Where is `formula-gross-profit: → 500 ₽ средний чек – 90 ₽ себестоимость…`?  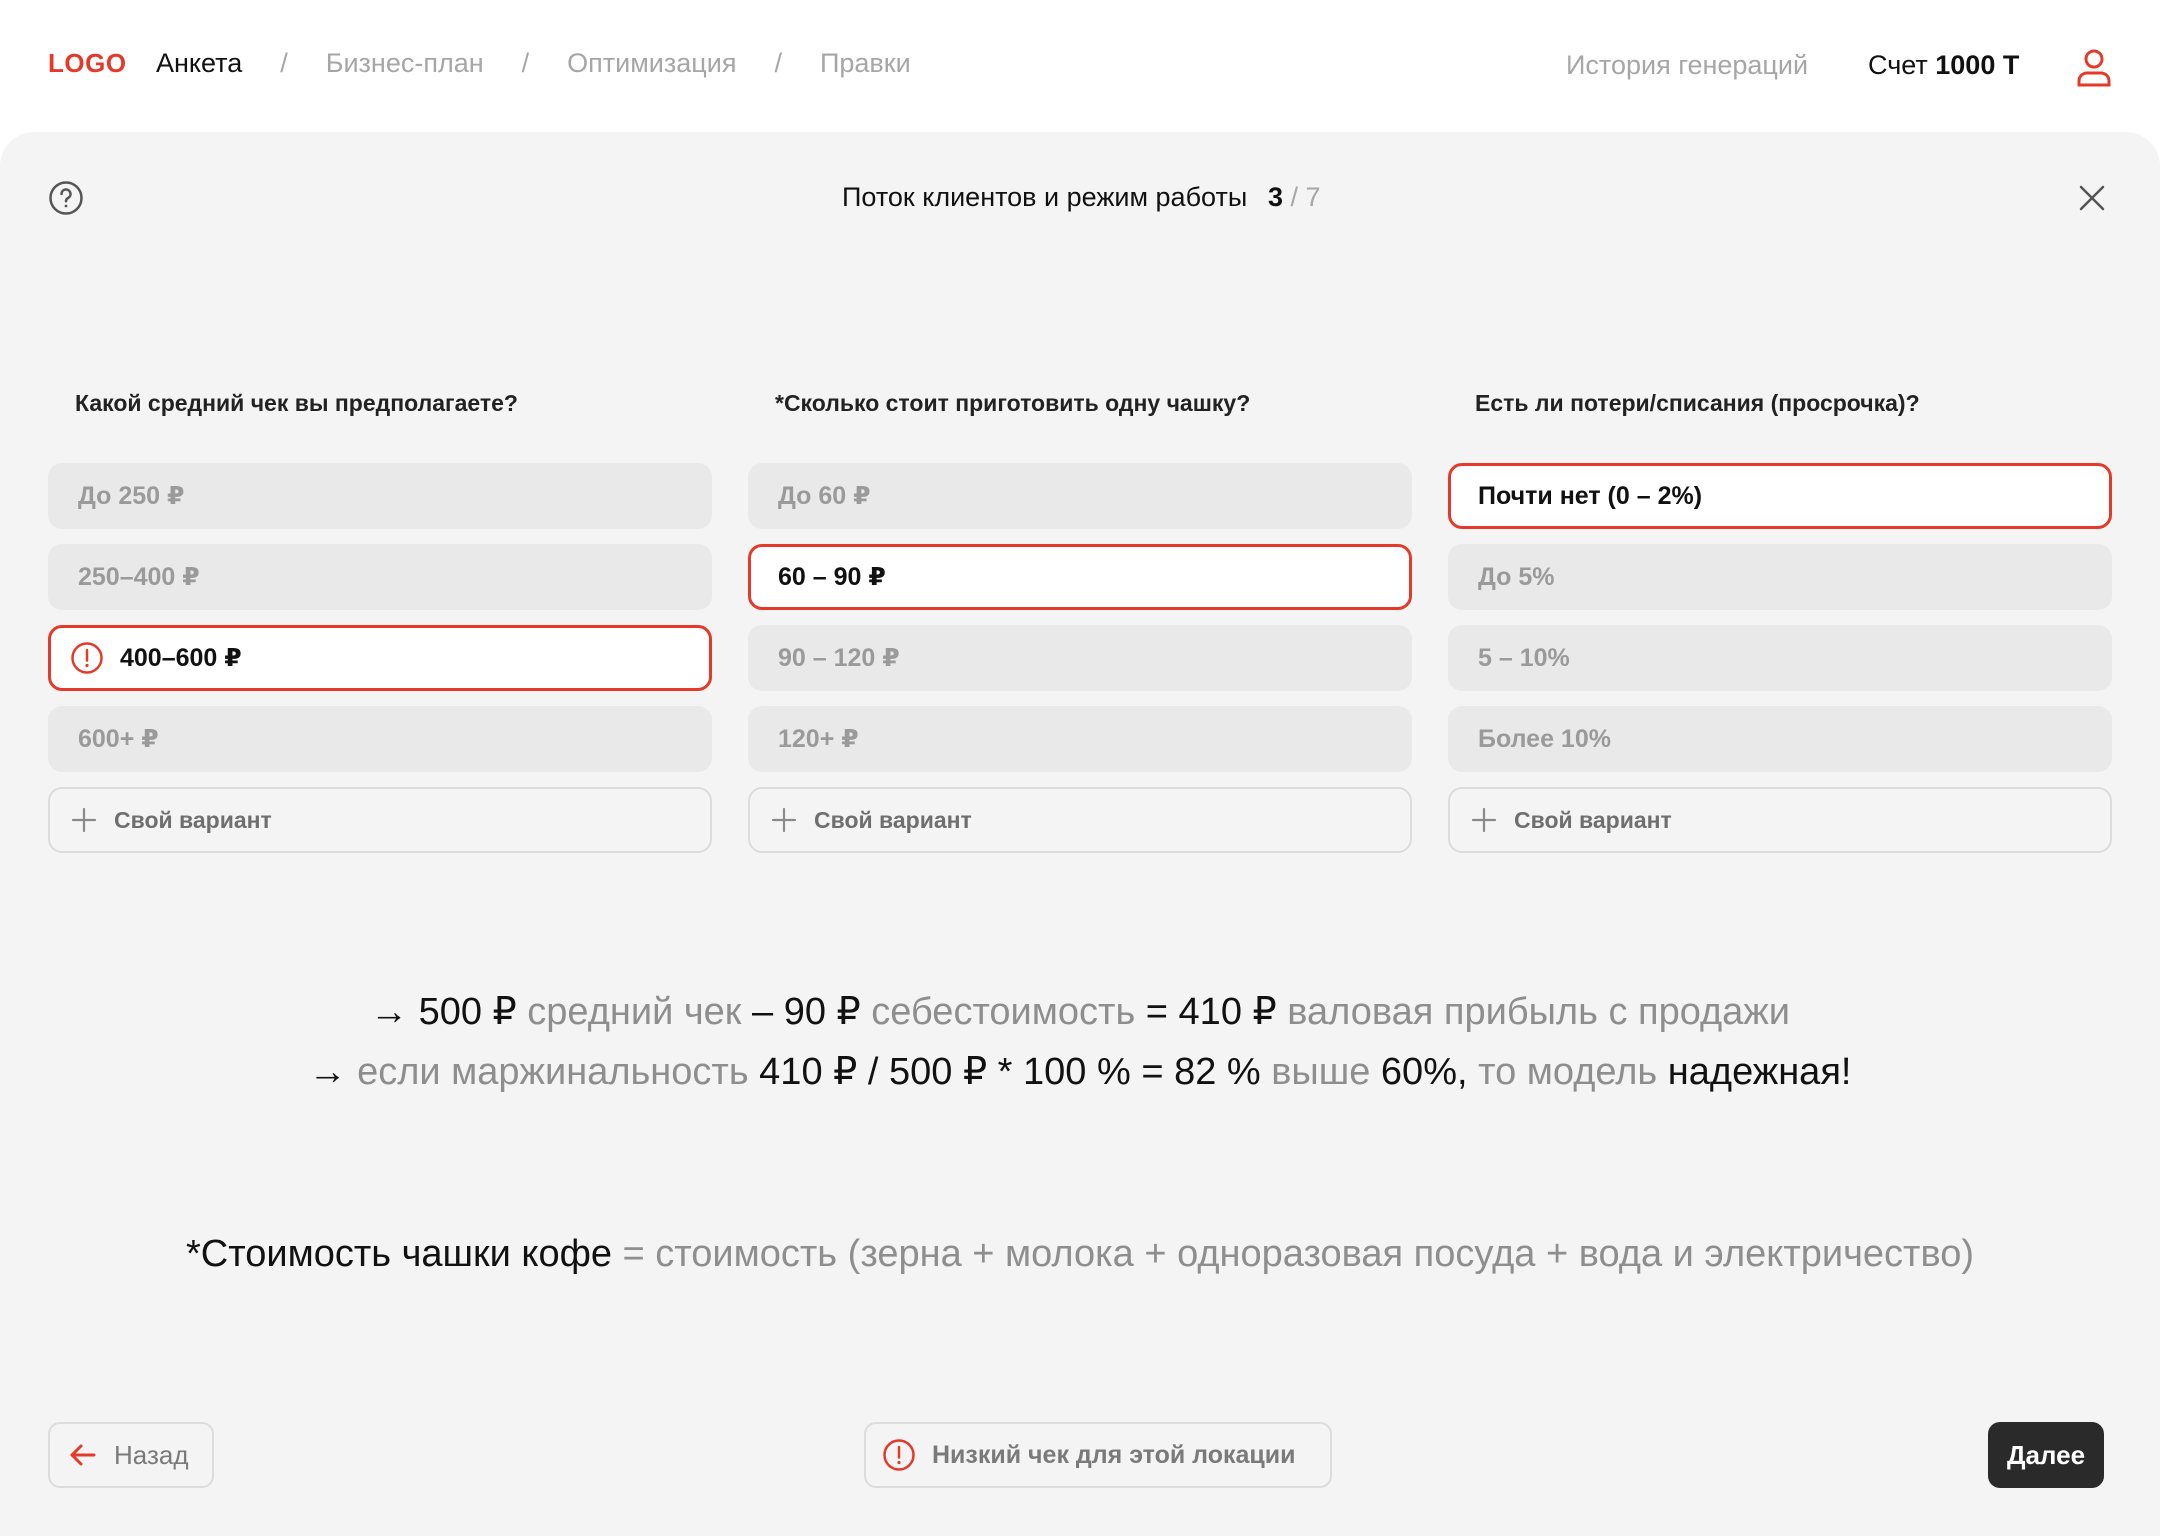
formula-gross-profit: → 500 ₽ средний чек – 90 ₽ себестоимость… is located at coordinates (1080, 1012).